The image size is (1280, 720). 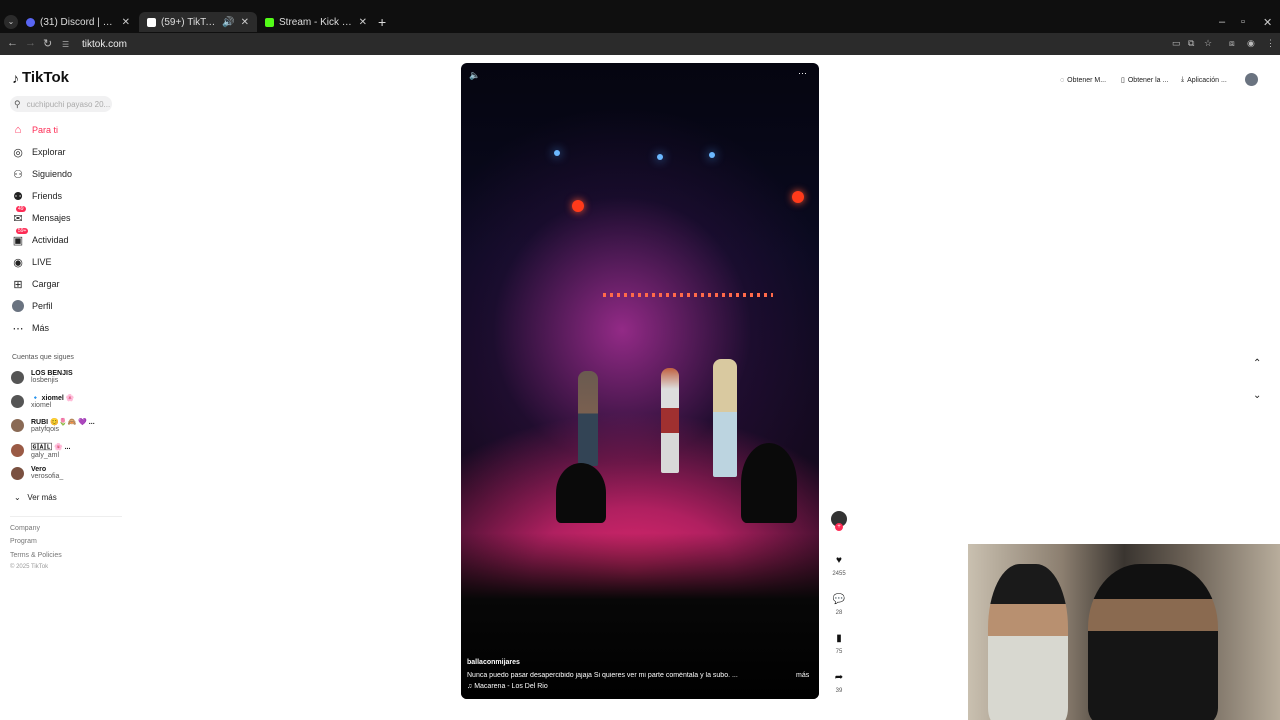 What do you see at coordinates (23, 541) in the screenshot?
I see `footer-link-program: Program` at bounding box center [23, 541].